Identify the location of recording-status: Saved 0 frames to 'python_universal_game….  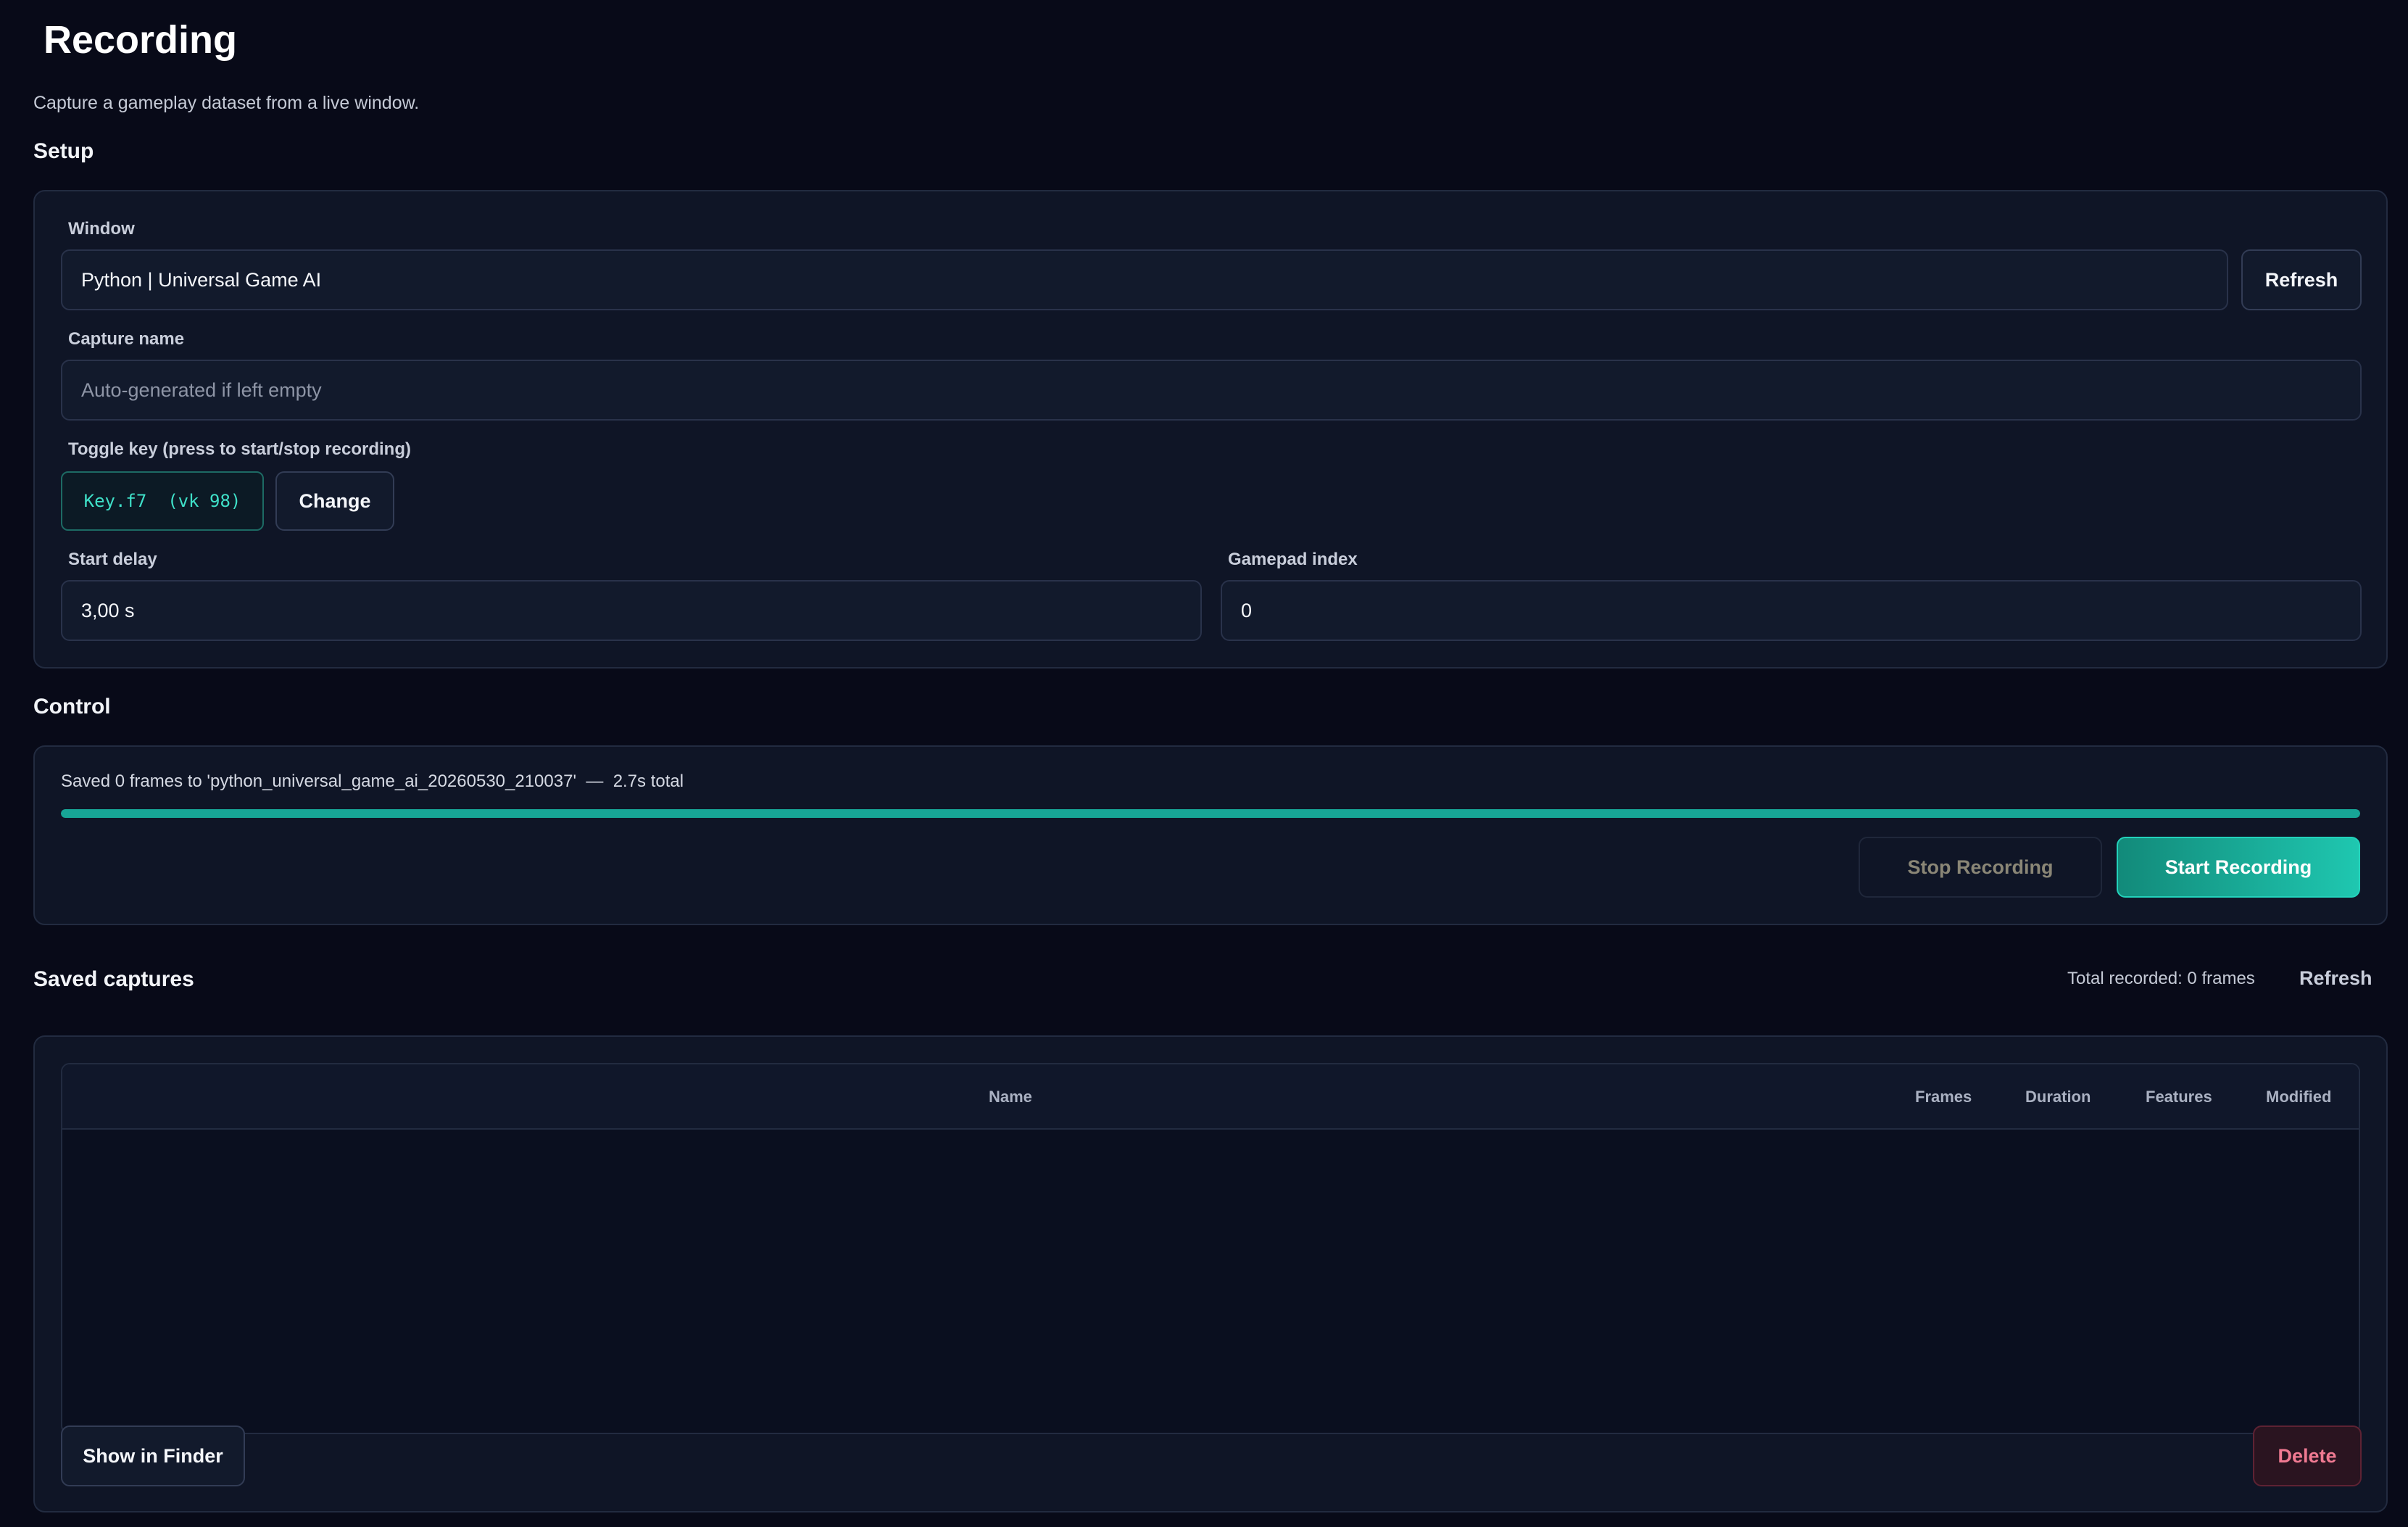
(372, 781).